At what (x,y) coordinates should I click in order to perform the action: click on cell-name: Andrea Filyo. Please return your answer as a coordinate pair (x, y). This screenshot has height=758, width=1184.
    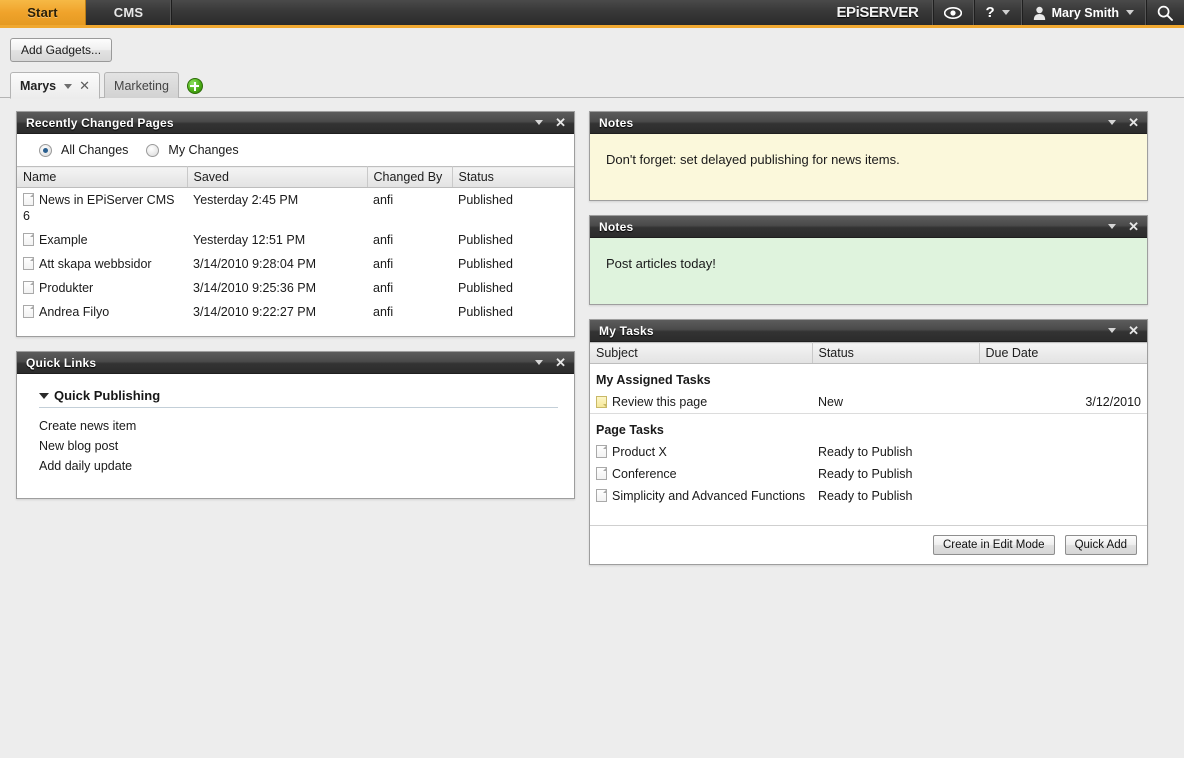
    Looking at the image, I should click on (102, 312).